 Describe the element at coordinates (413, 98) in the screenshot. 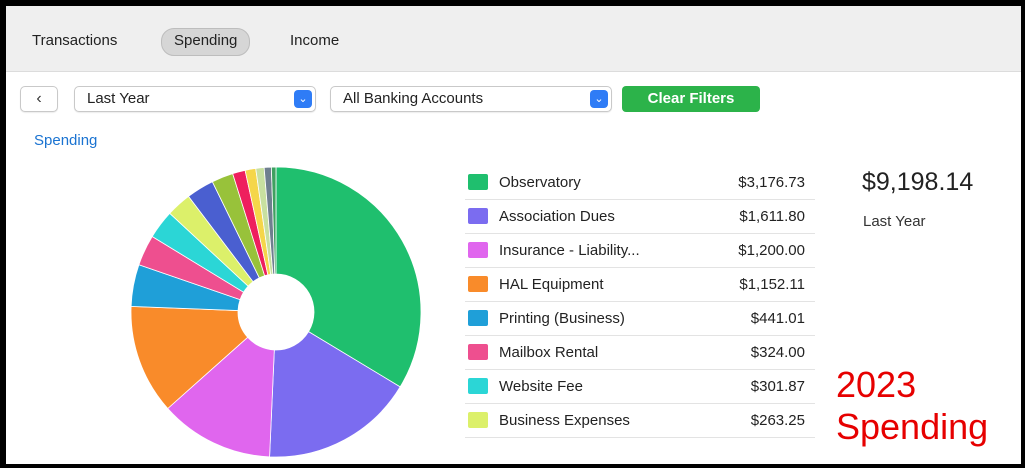

I see `accounts-select-value: All Banking Accounts` at that location.